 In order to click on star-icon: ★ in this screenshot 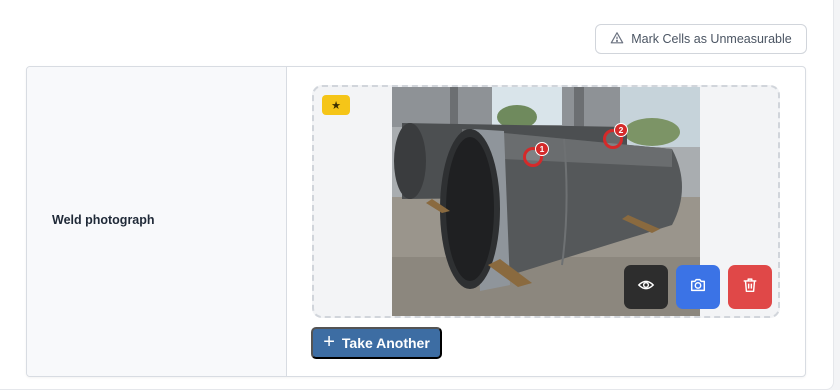, I will do `click(336, 105)`.